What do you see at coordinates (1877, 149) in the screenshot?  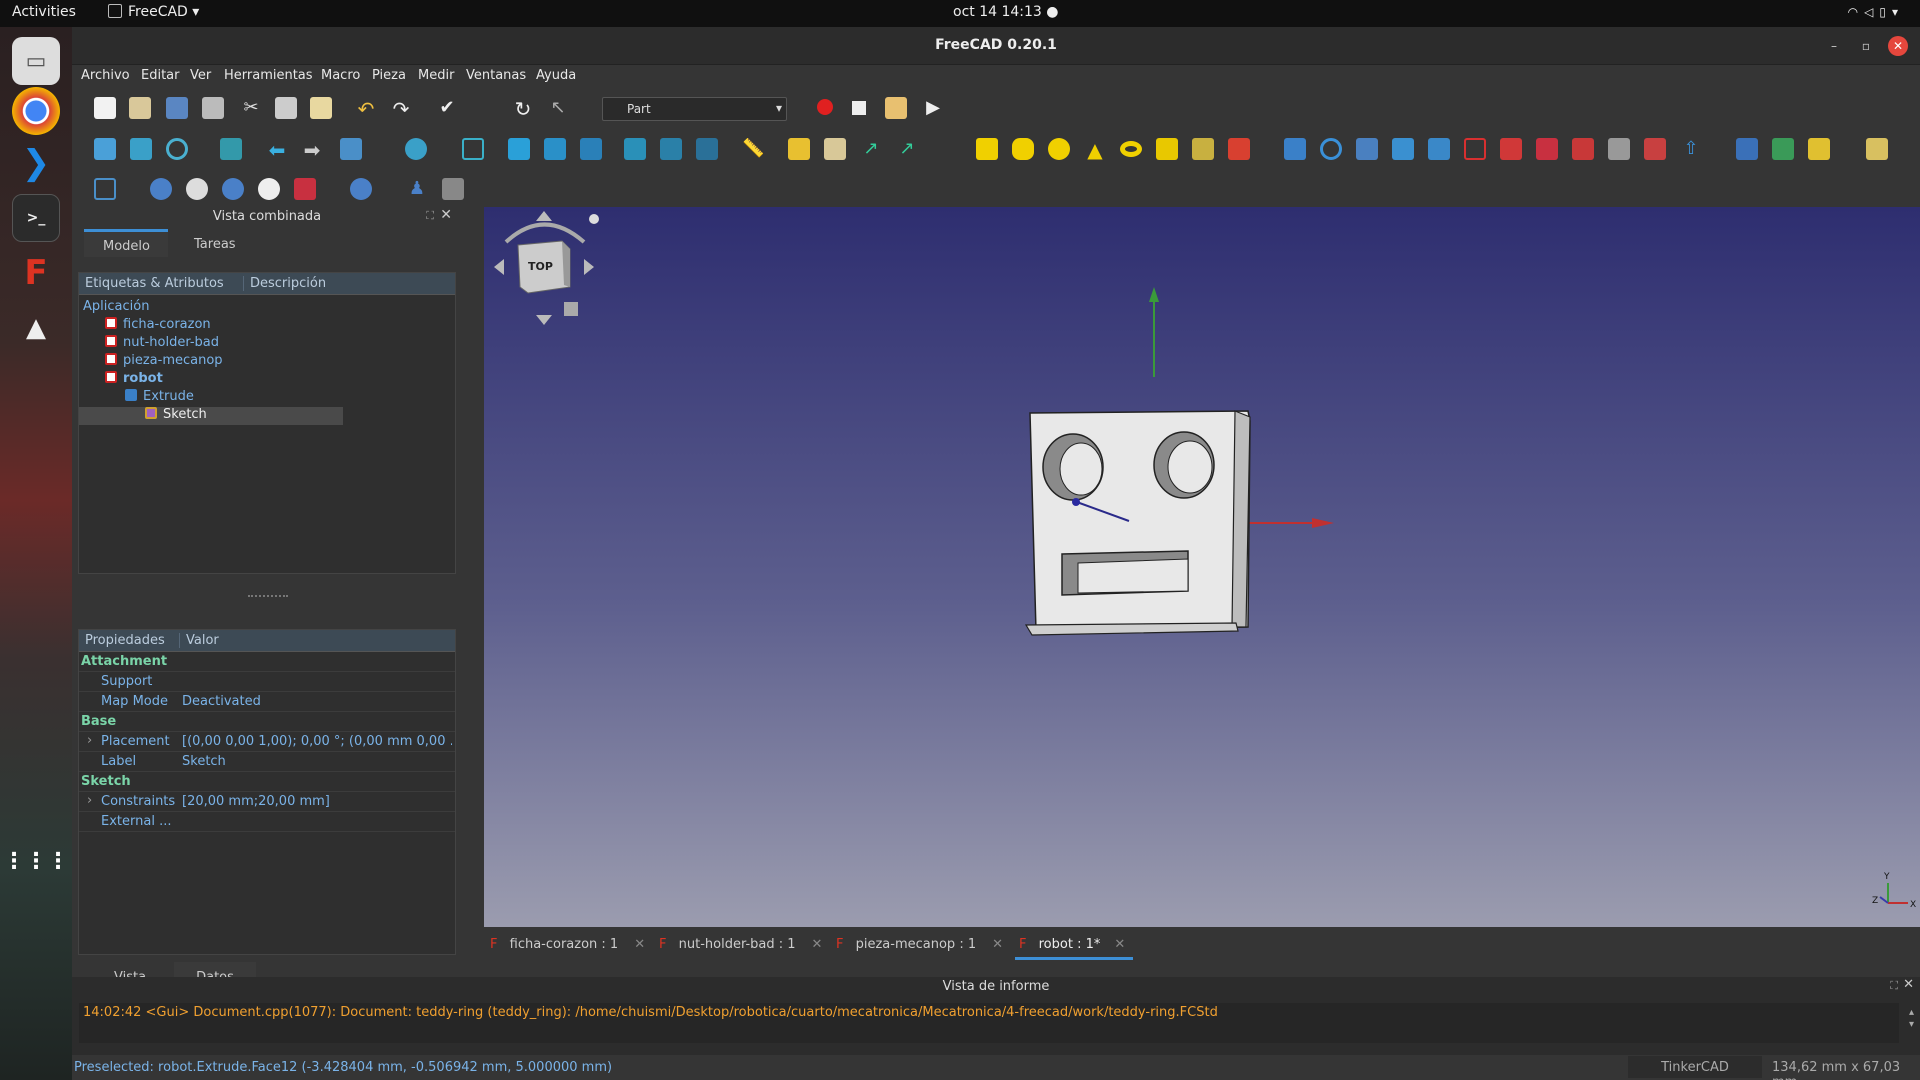 I see `check-geometry-icon` at bounding box center [1877, 149].